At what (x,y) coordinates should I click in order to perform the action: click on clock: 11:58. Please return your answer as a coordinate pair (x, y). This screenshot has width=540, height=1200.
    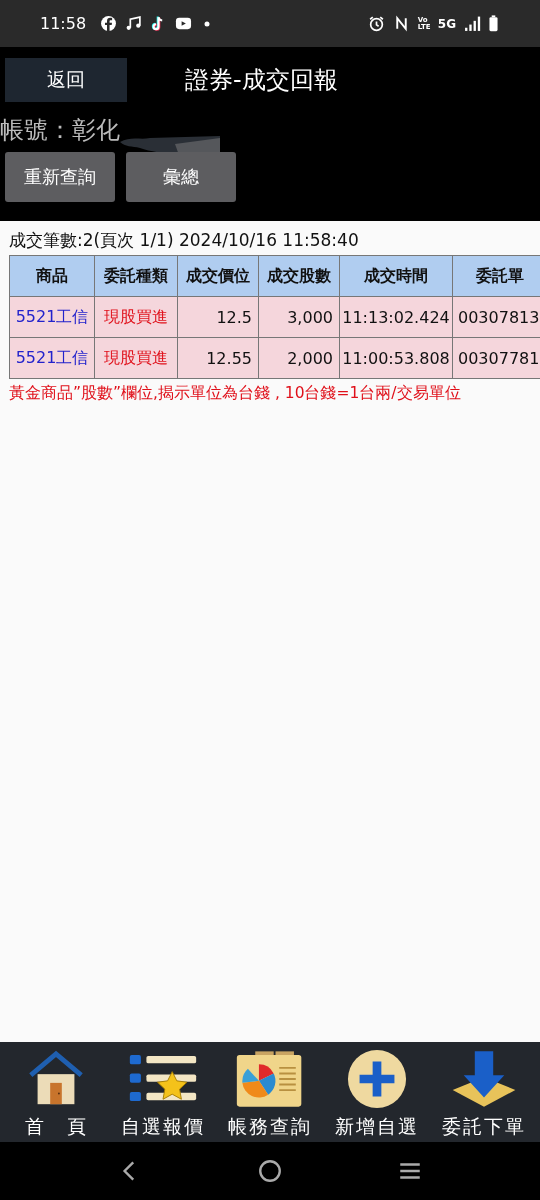
    Looking at the image, I should click on (63, 23).